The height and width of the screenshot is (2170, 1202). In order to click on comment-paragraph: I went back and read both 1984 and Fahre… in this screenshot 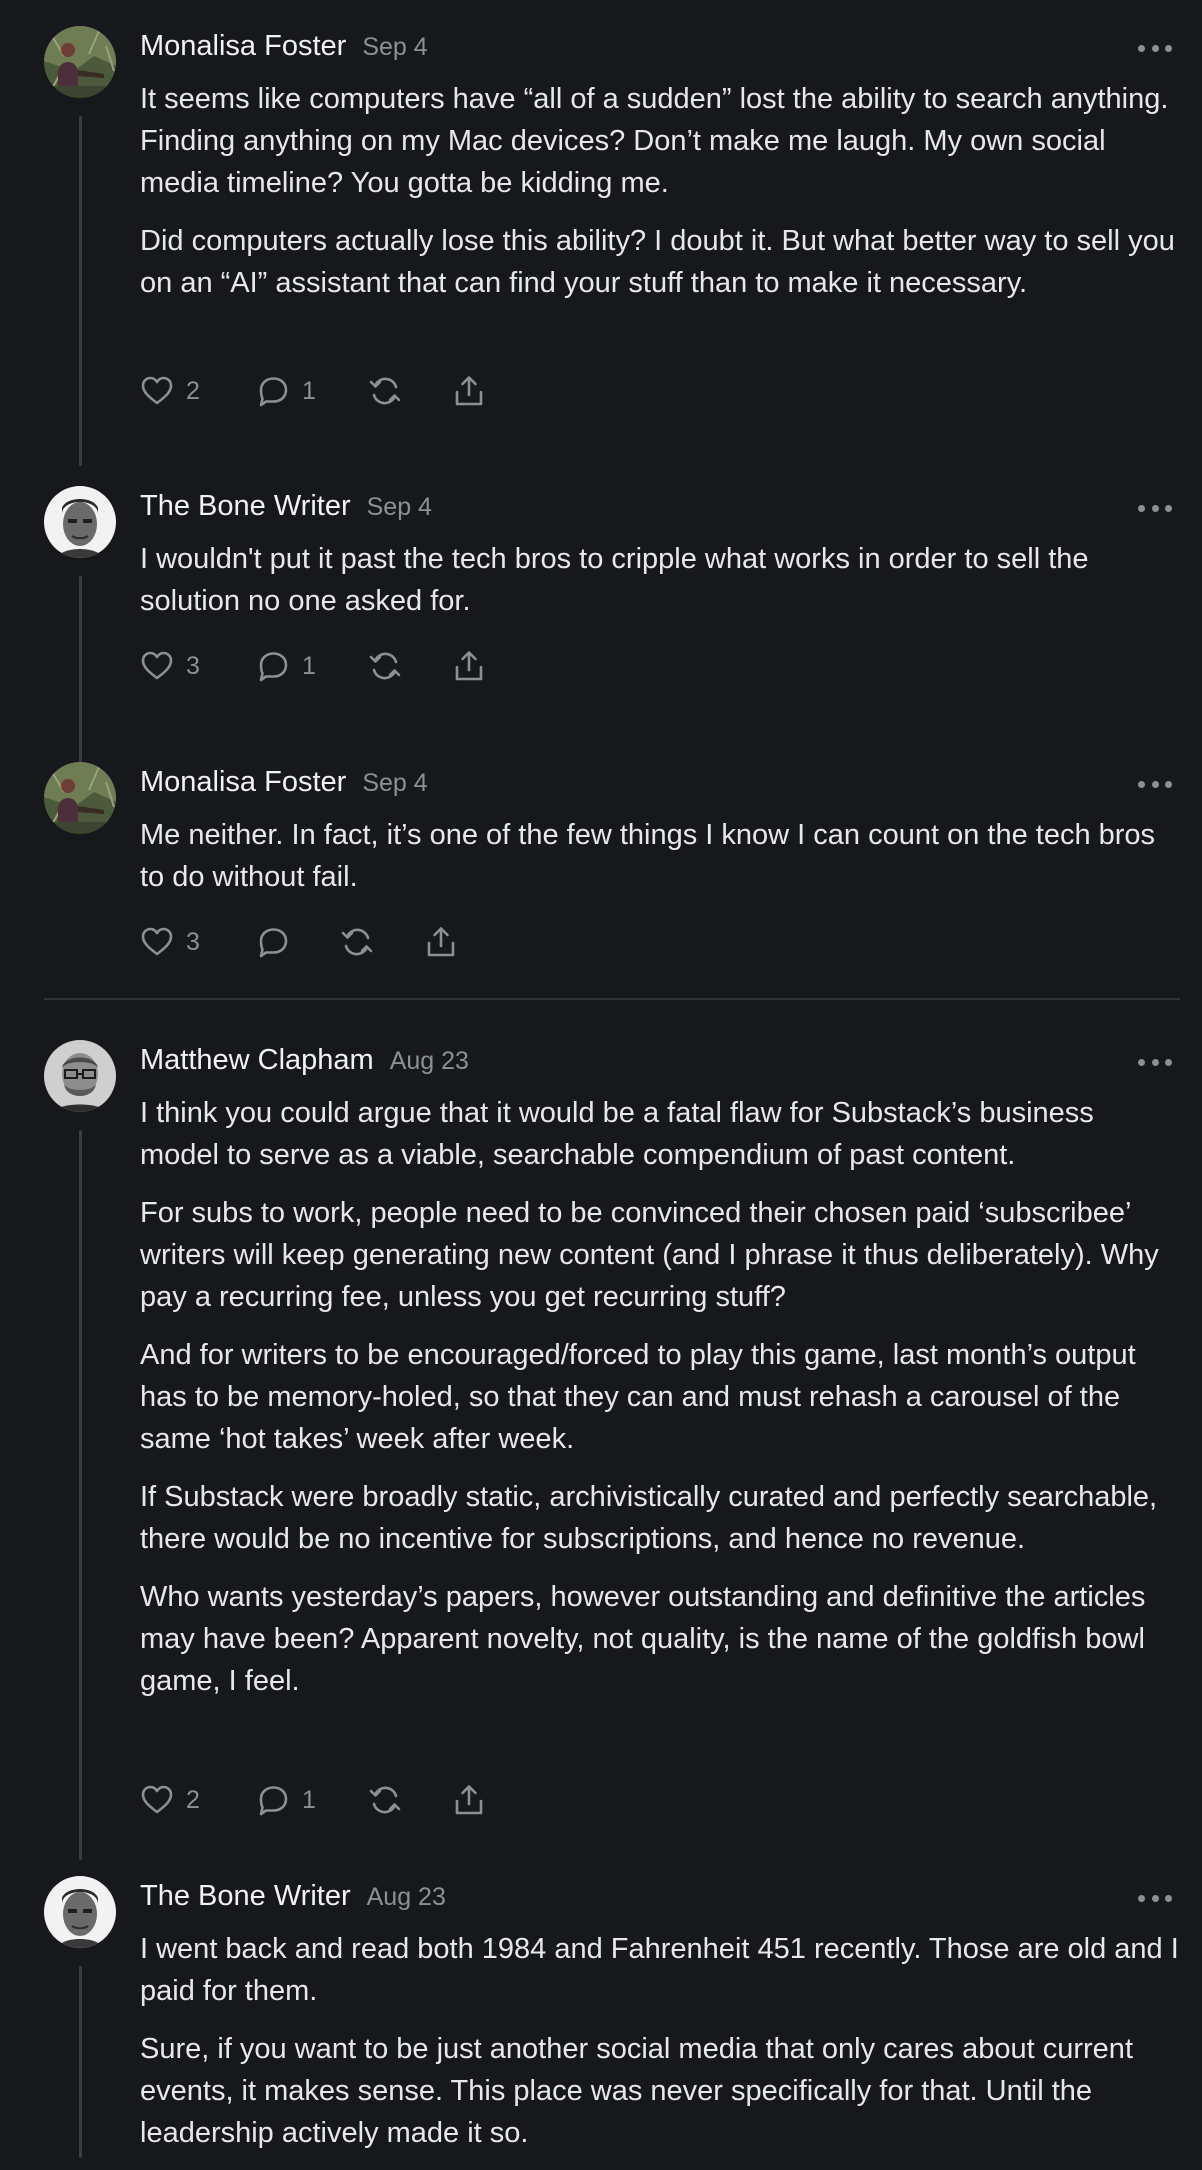, I will do `click(659, 1970)`.